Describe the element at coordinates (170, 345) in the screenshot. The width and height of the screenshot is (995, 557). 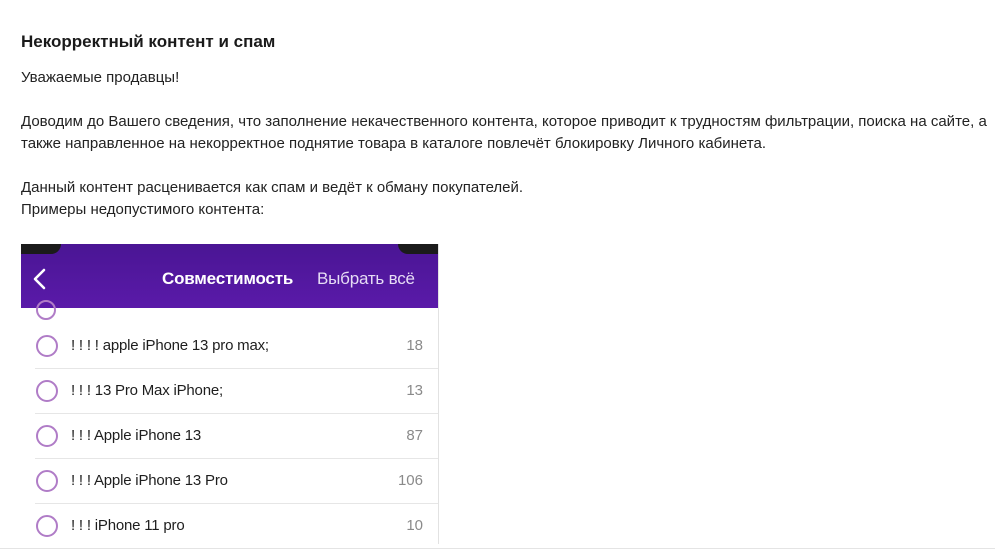
I see `list-item-label: ! ! ! ! apple iPhone 13 pro max;` at that location.